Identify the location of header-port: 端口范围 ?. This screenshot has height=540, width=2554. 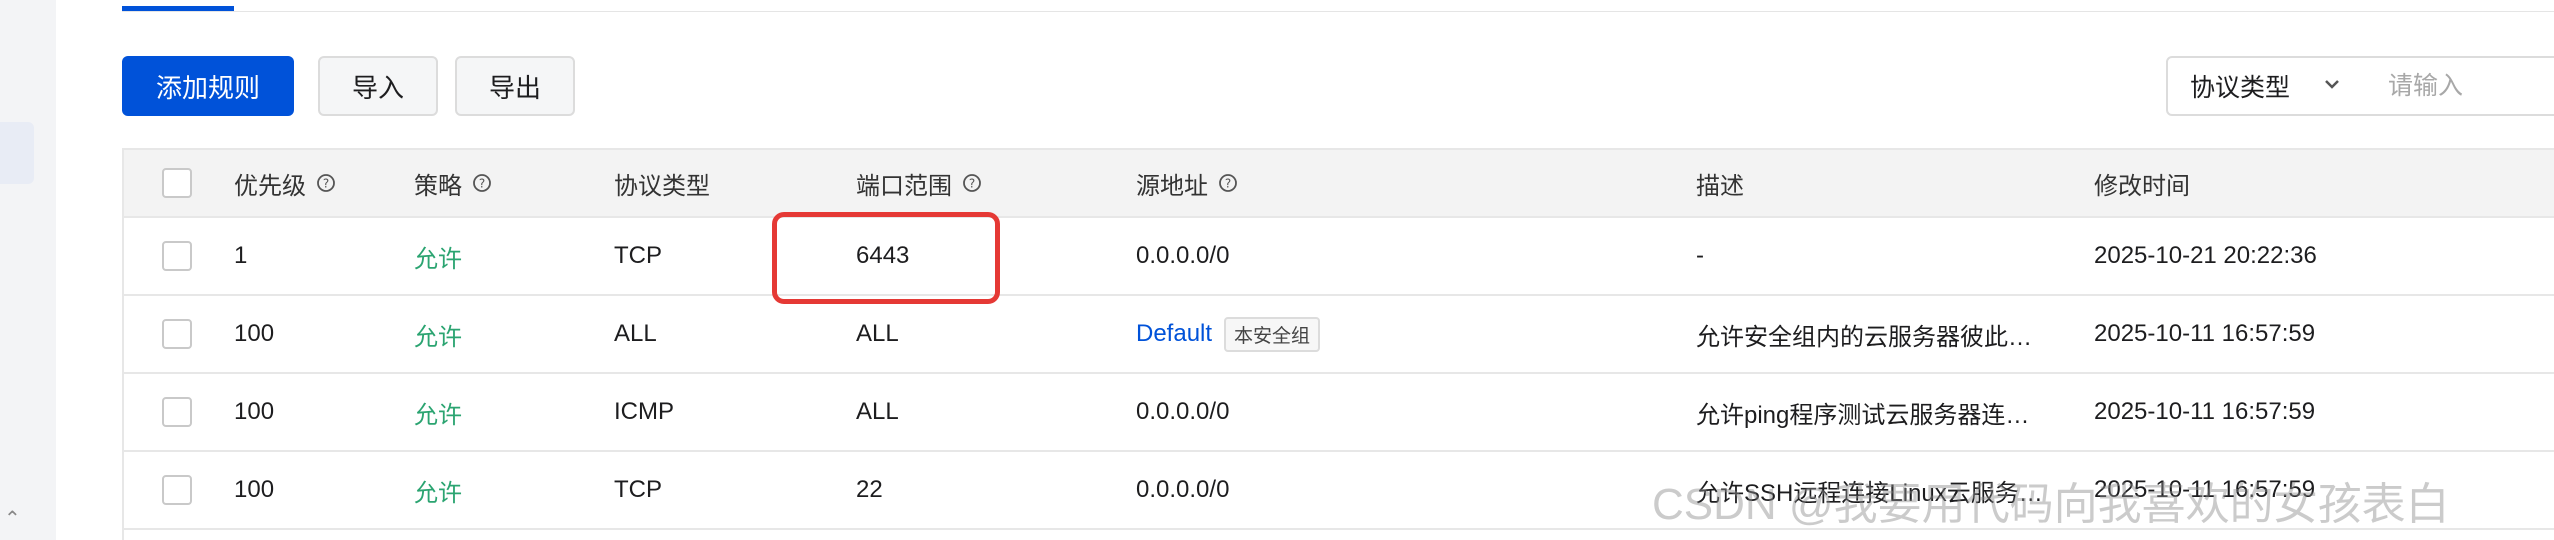
(919, 183).